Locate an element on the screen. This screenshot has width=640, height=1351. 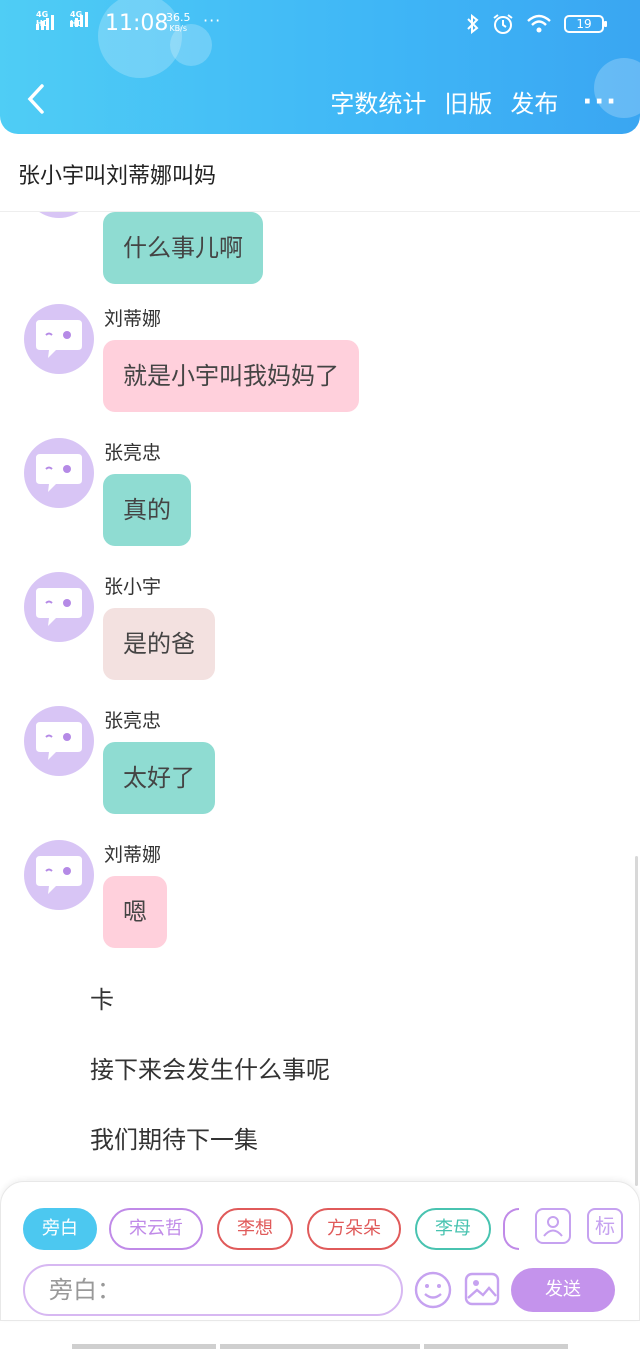
nav-bar: 字数统计 旧版 发布 ··· is located at coordinates (320, 98).